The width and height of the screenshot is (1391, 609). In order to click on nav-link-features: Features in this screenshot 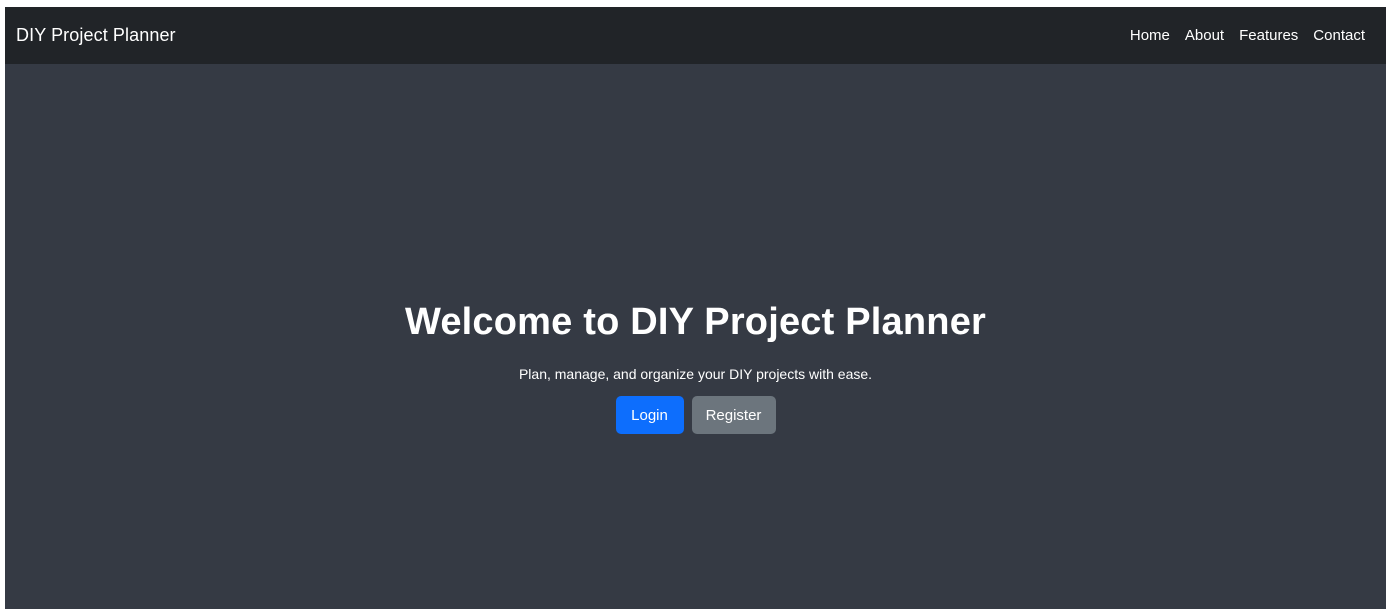, I will do `click(1268, 35)`.